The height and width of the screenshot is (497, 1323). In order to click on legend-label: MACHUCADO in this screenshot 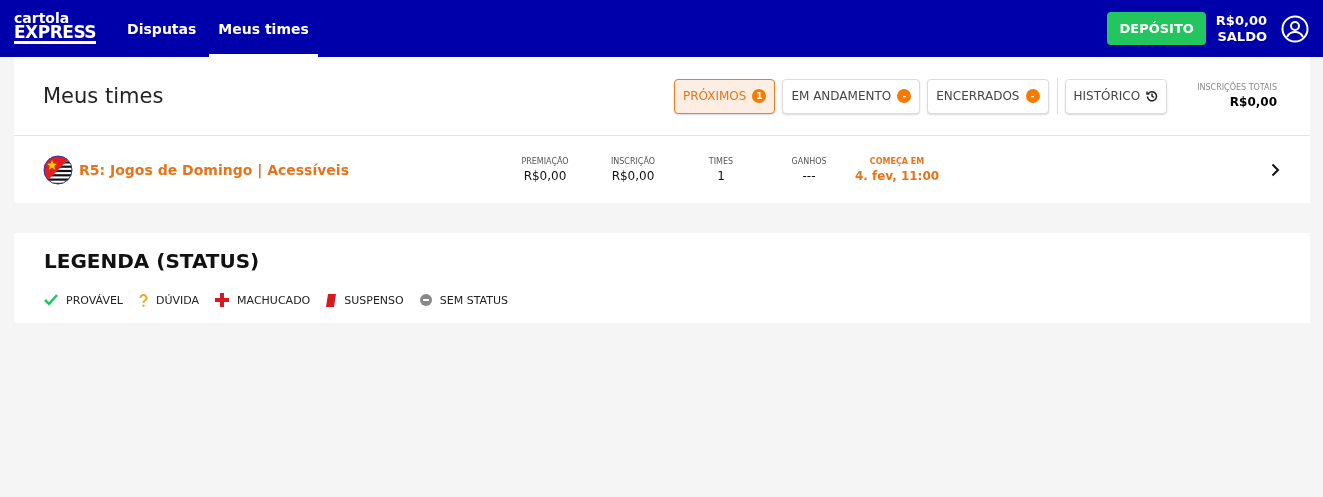, I will do `click(274, 300)`.